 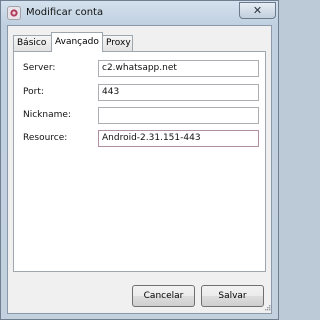 I want to click on resource-label: Resource:, so click(x=45, y=138).